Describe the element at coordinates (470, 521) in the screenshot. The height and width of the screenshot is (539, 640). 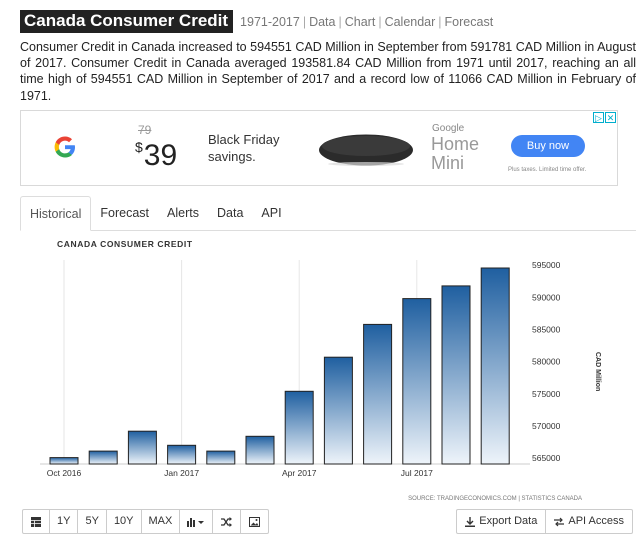
I see `download-icon` at that location.